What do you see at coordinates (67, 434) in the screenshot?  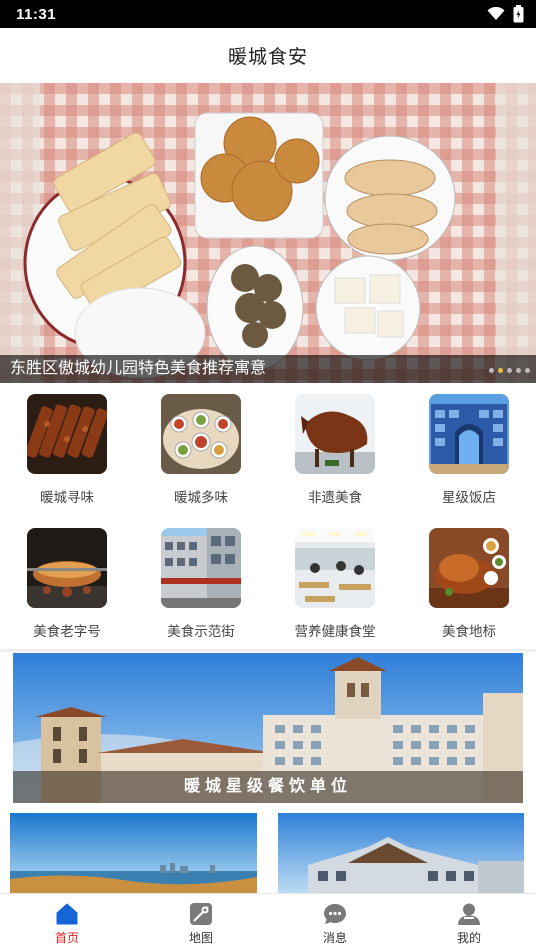 I see `grilled-meat-photo` at bounding box center [67, 434].